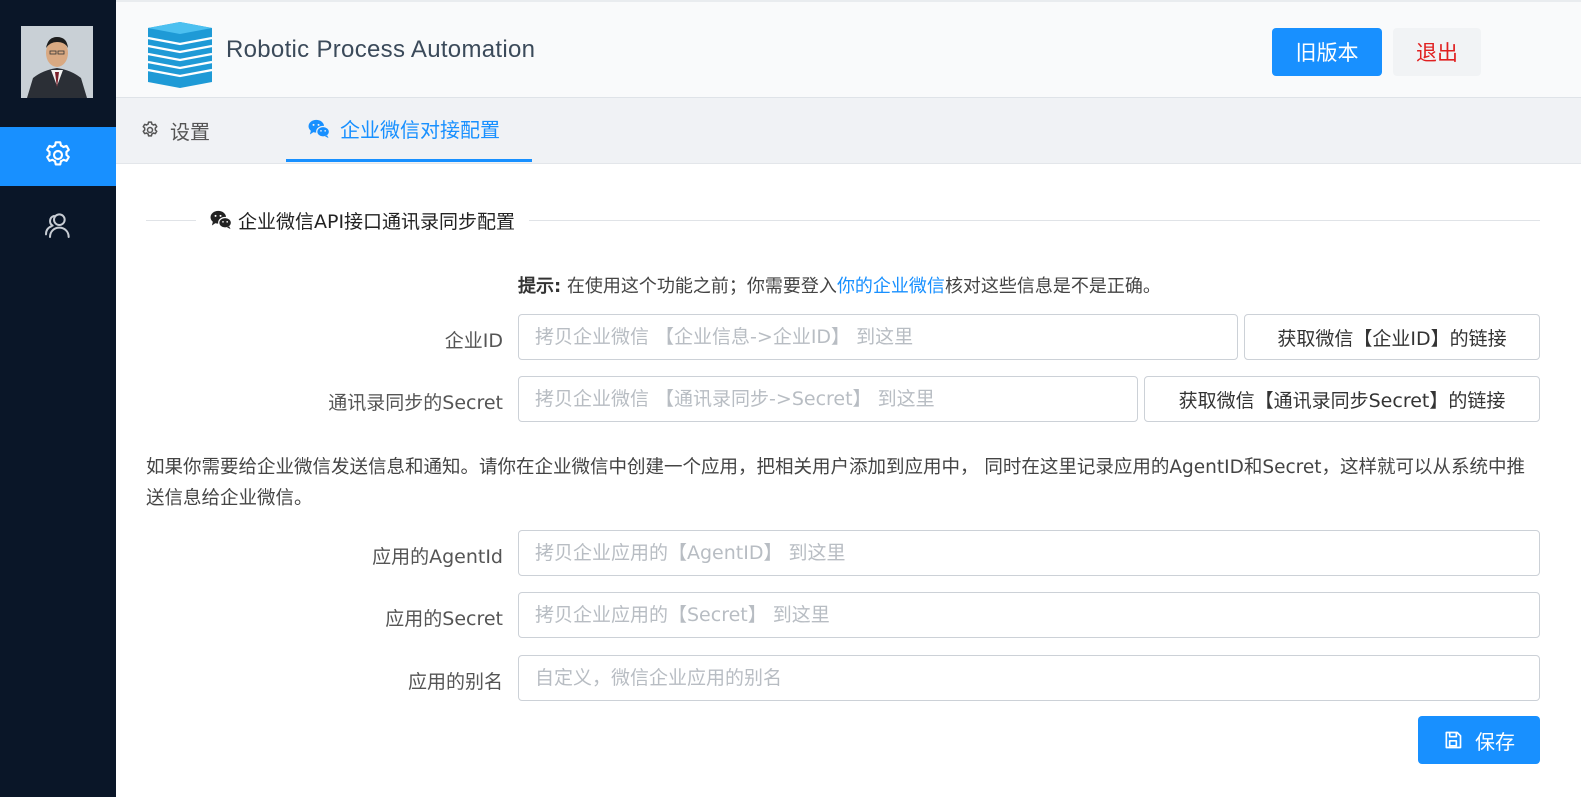  What do you see at coordinates (828, 399) in the screenshot?
I see `contact-secret-input` at bounding box center [828, 399].